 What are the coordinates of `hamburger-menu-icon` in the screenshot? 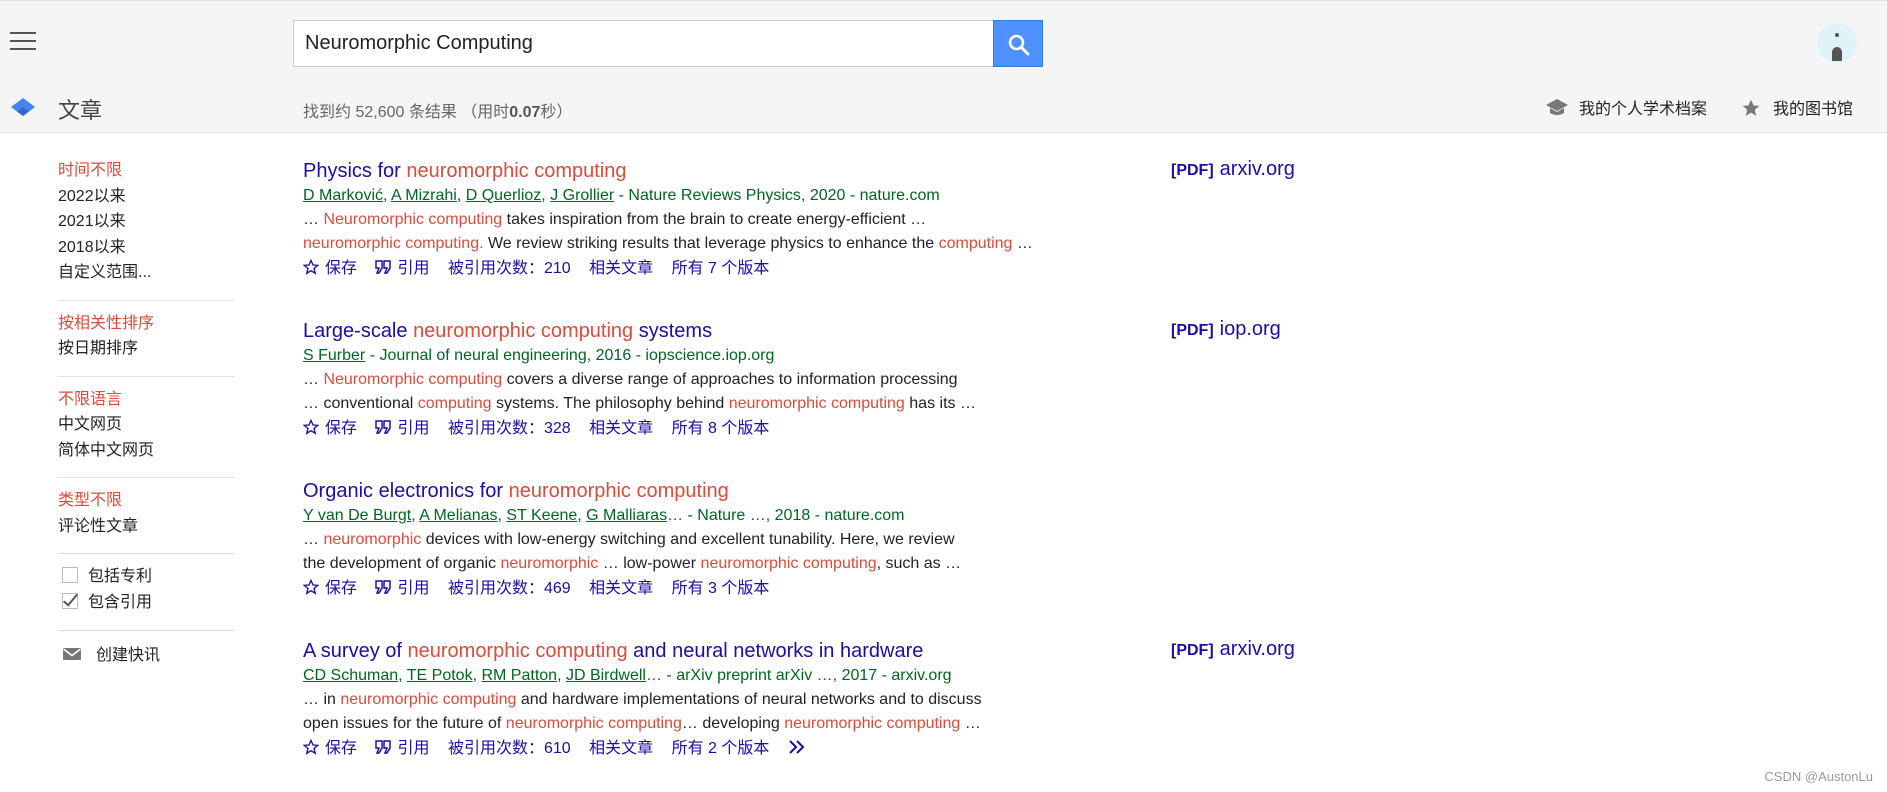 It's located at (23, 42).